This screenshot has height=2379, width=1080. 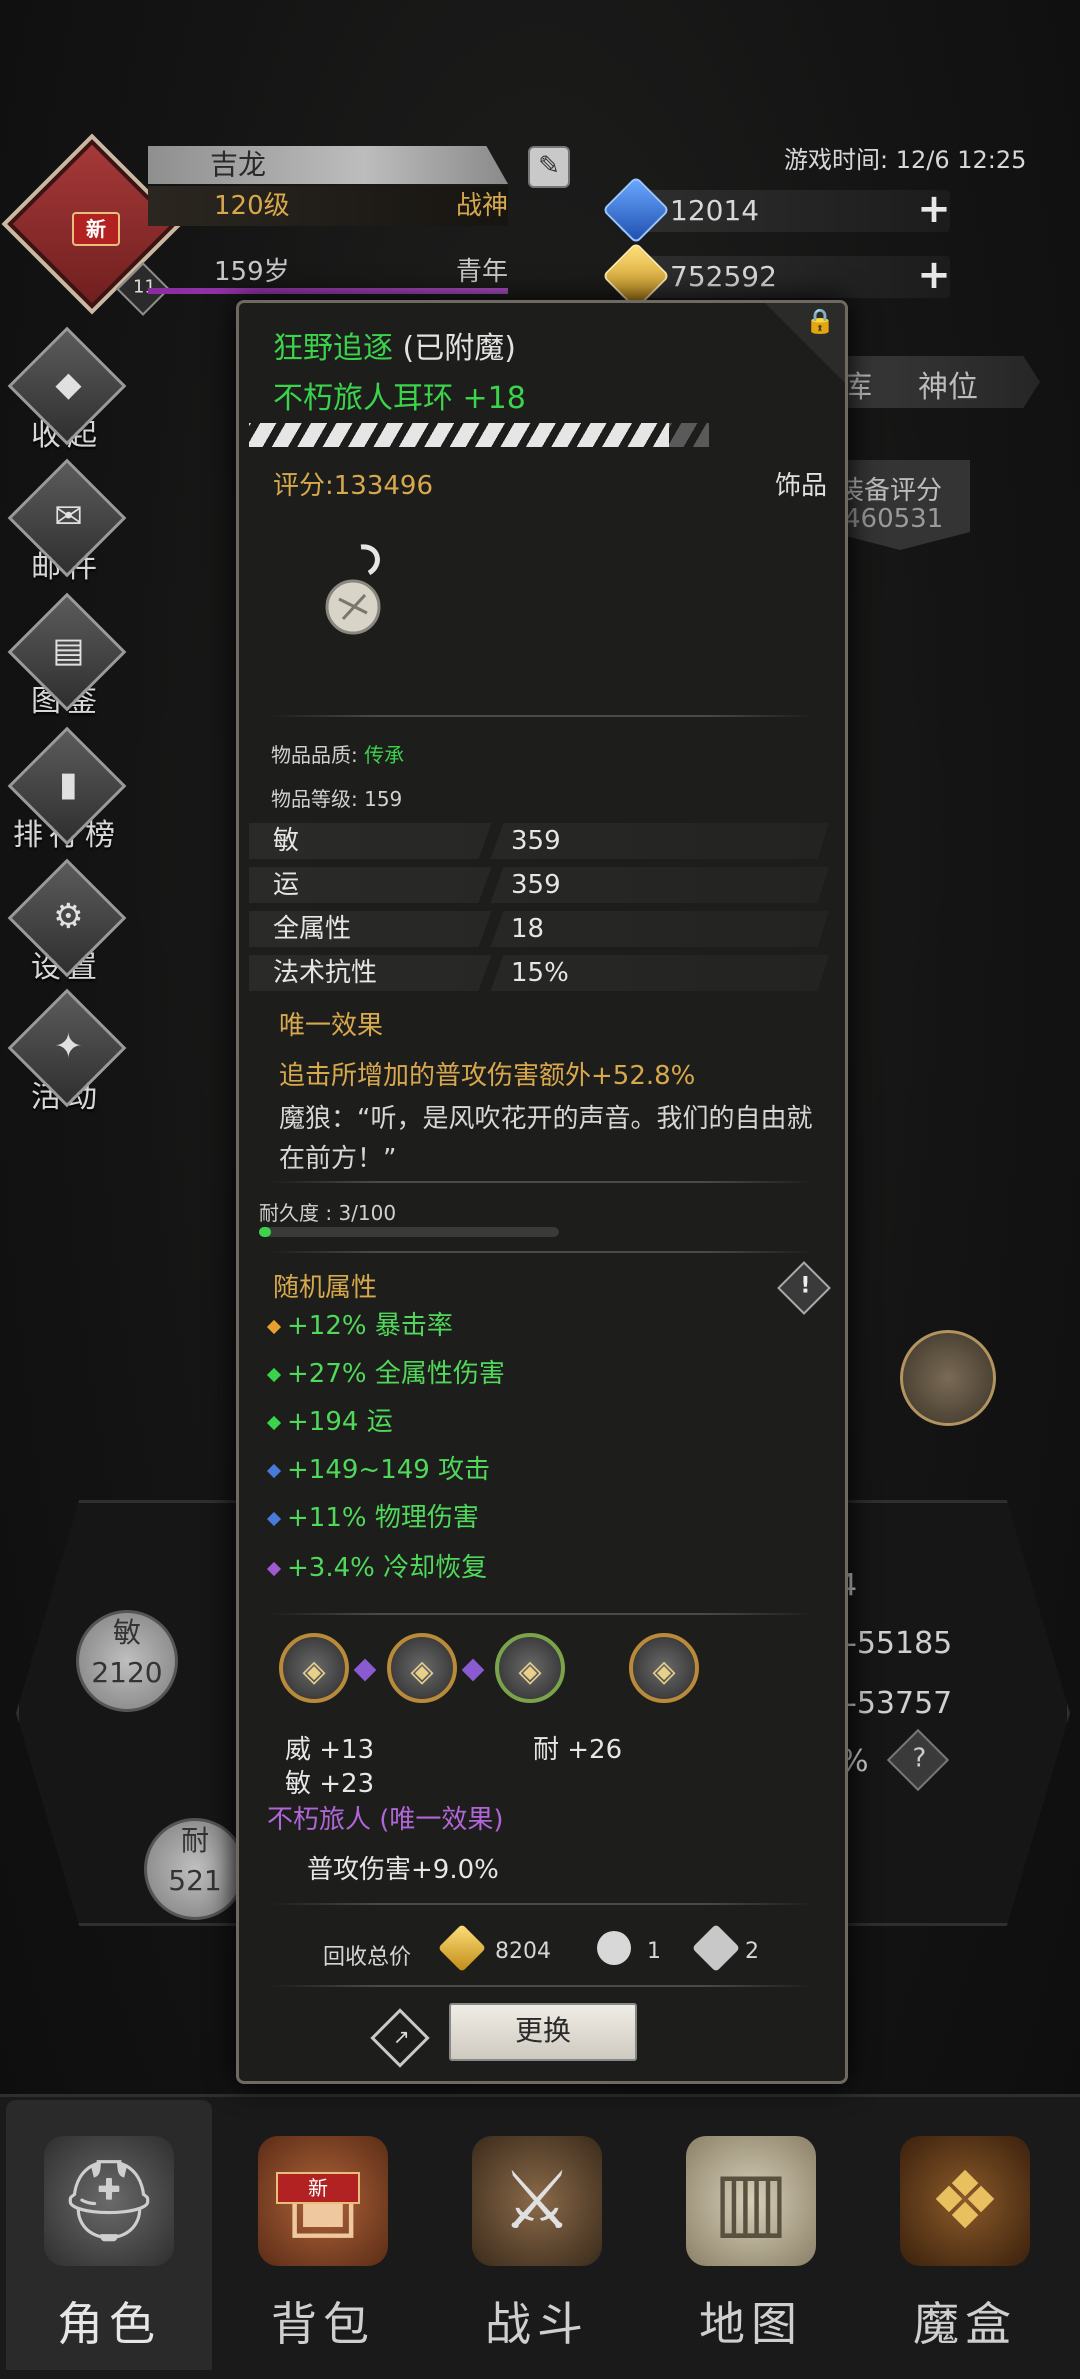 I want to click on socket-stat-nai: 耐 +26, so click(x=578, y=1750).